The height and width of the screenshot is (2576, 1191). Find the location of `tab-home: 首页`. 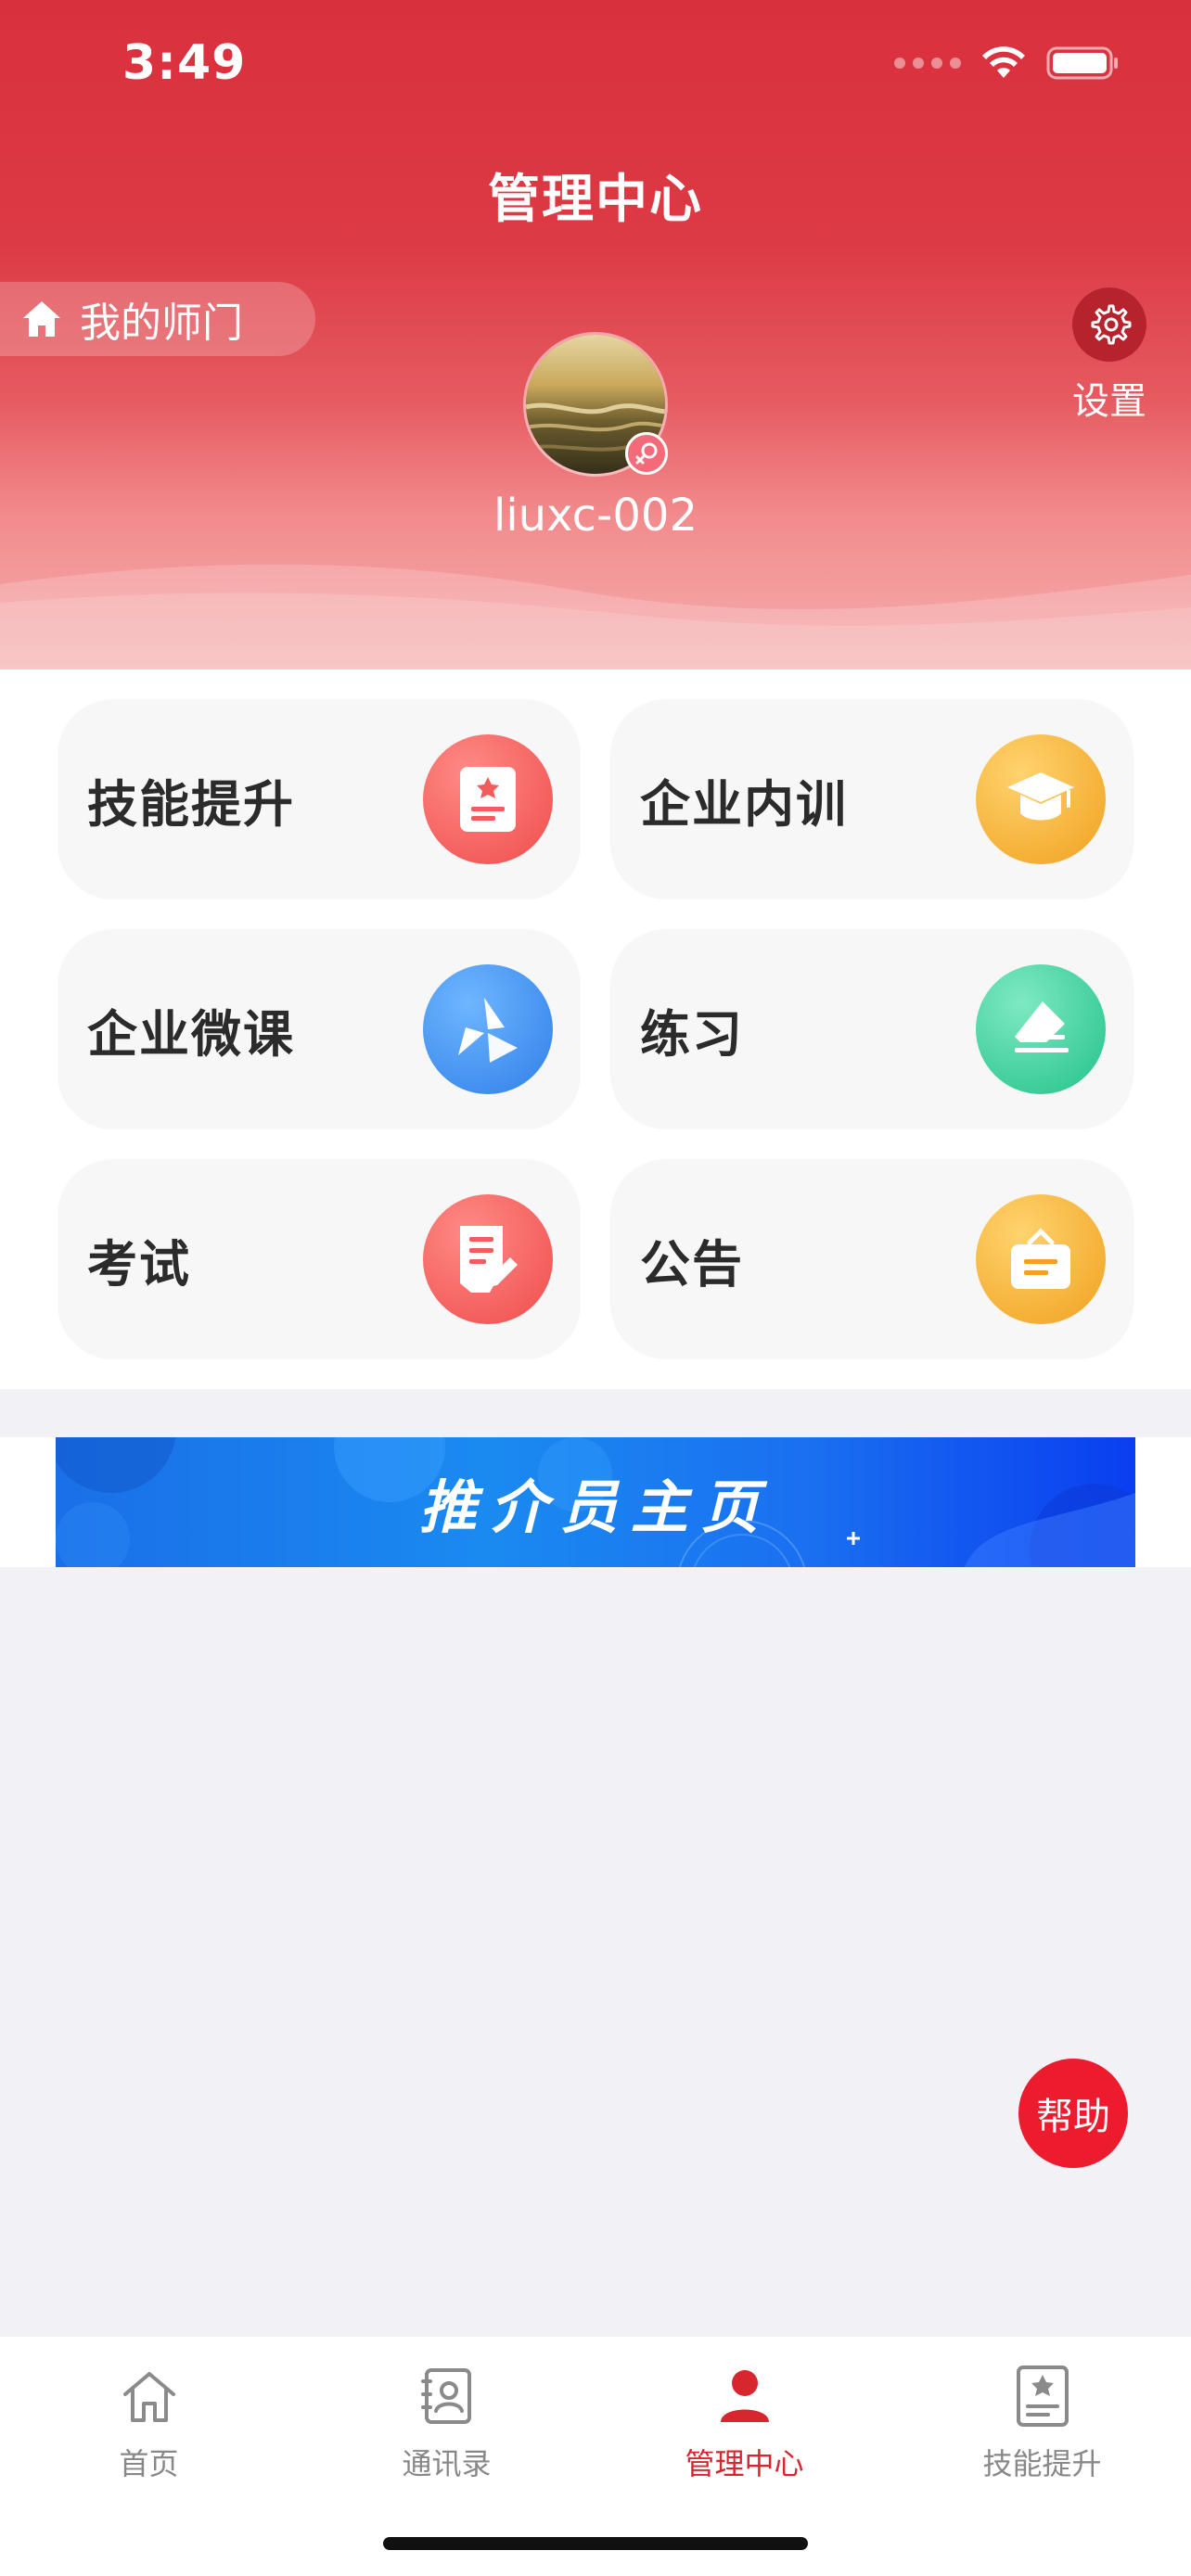

tab-home: 首页 is located at coordinates (149, 2423).